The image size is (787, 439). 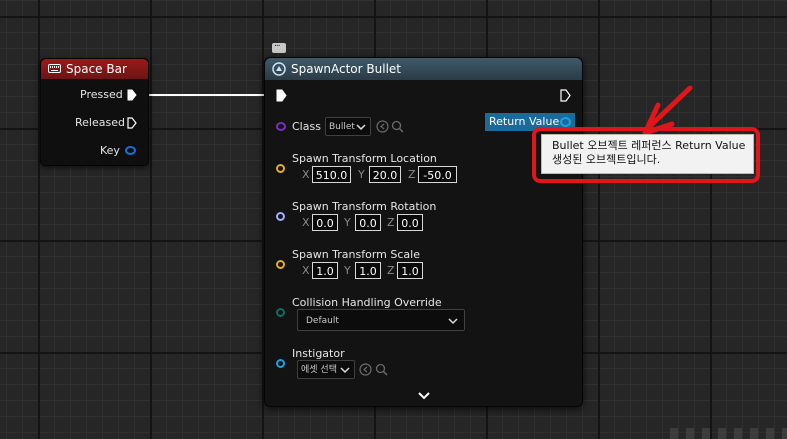 What do you see at coordinates (391, 270) in the screenshot?
I see `scale-z-axis: Z` at bounding box center [391, 270].